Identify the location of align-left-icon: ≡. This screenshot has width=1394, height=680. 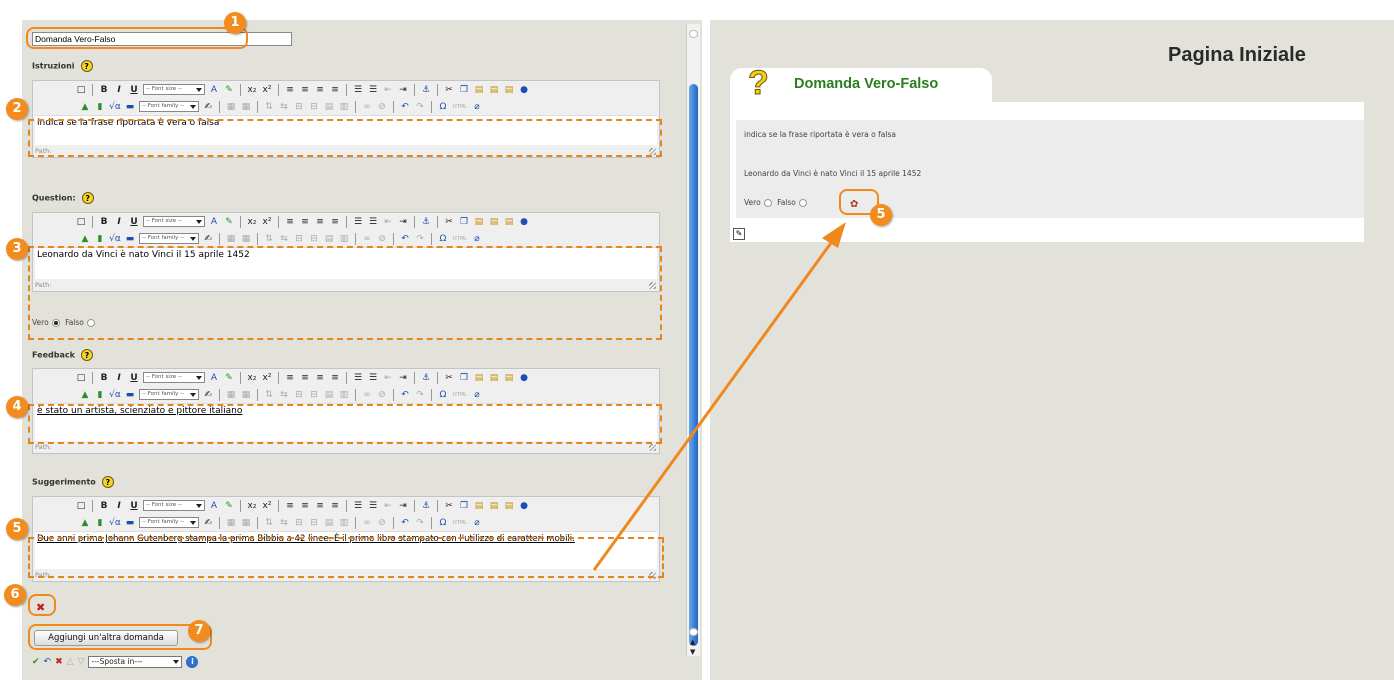
(290, 222).